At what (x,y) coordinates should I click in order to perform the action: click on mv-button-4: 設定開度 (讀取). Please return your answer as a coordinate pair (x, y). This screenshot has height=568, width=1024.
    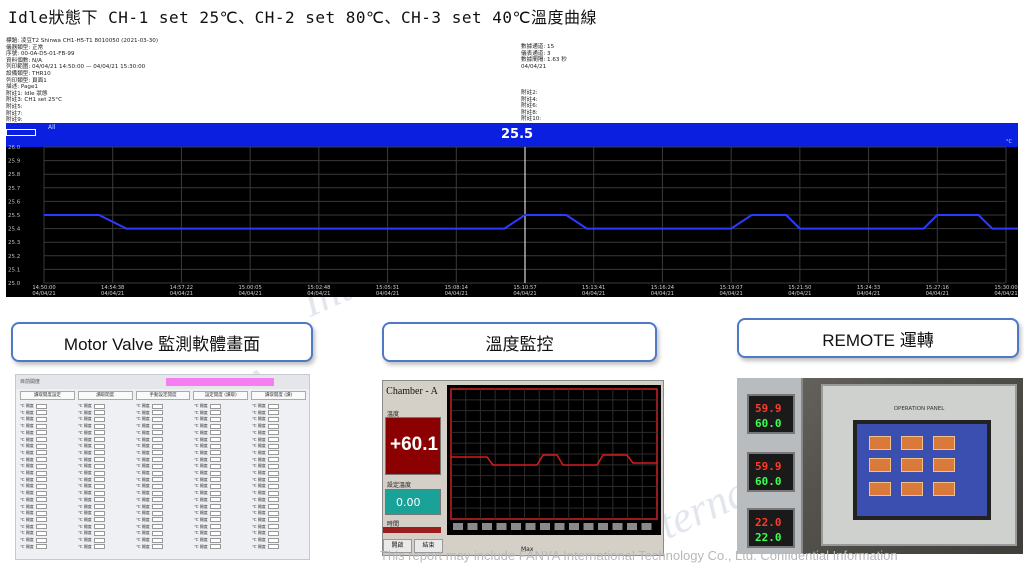
    Looking at the image, I should click on (221, 395).